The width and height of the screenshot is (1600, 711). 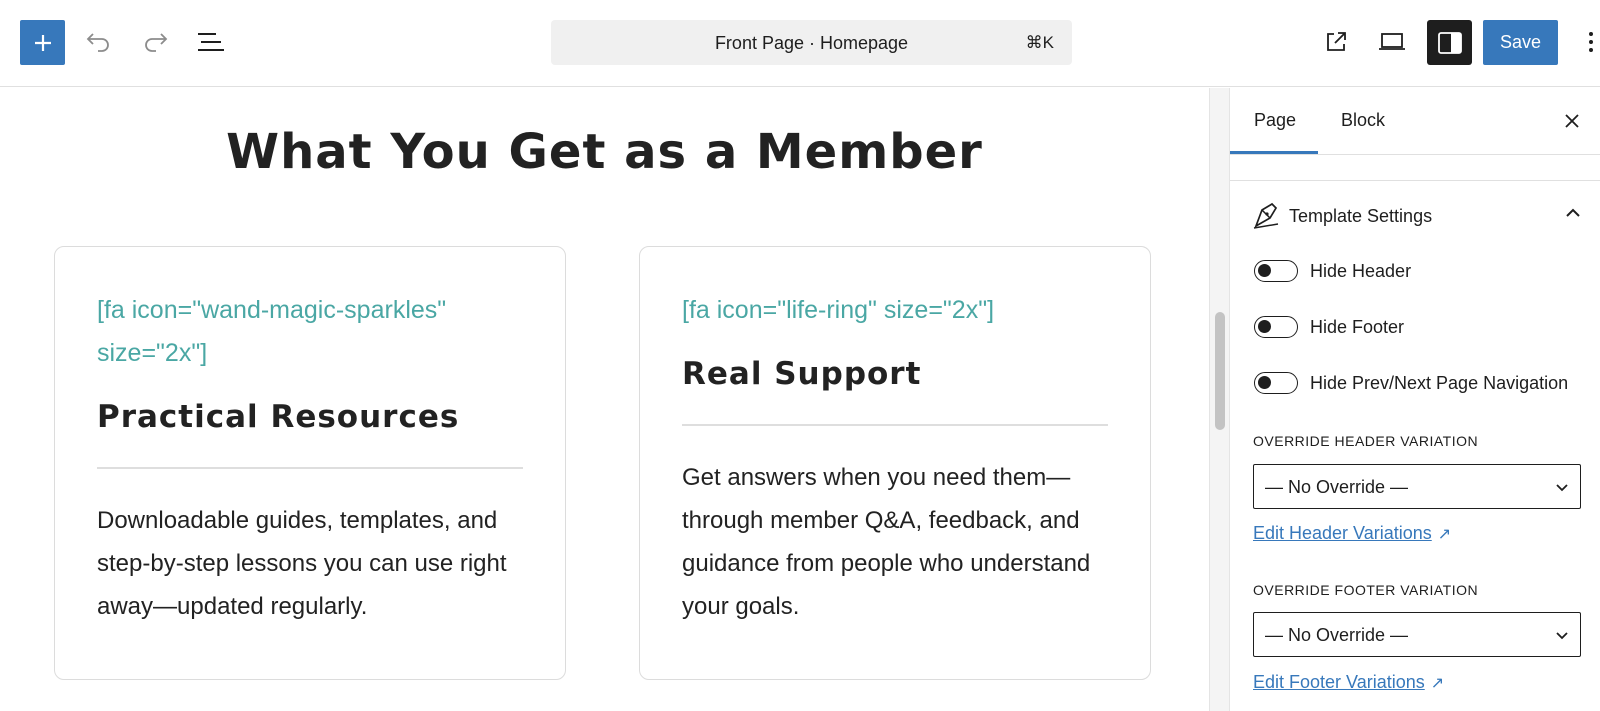 What do you see at coordinates (1039, 42) in the screenshot?
I see `command-shortcut: ⌘K` at bounding box center [1039, 42].